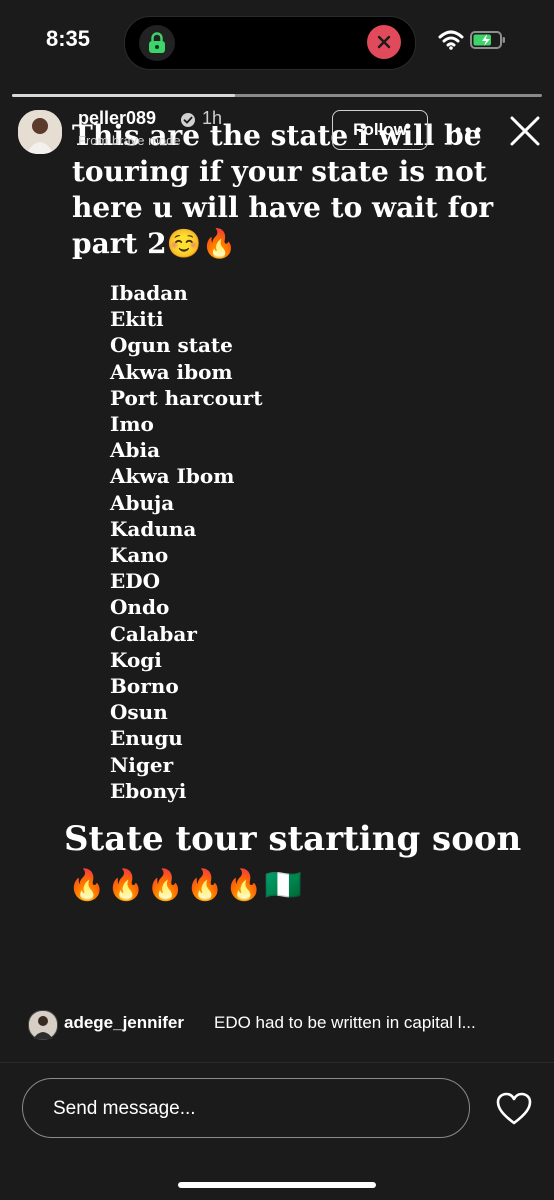 This screenshot has width=554, height=1200. Describe the element at coordinates (384, 42) in the screenshot. I see `island-close-icon` at that location.